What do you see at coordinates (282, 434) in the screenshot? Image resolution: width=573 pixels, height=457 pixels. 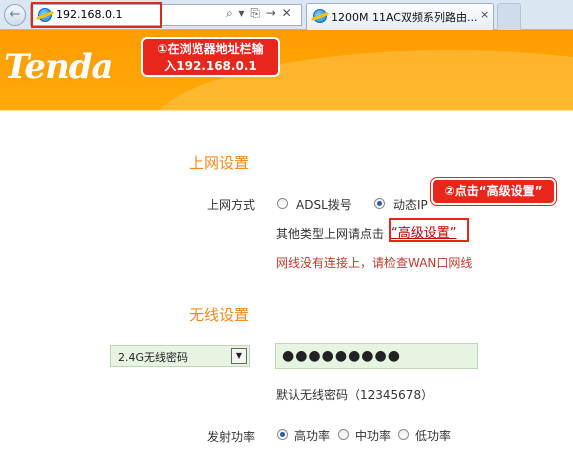 I see `radio-power-high` at bounding box center [282, 434].